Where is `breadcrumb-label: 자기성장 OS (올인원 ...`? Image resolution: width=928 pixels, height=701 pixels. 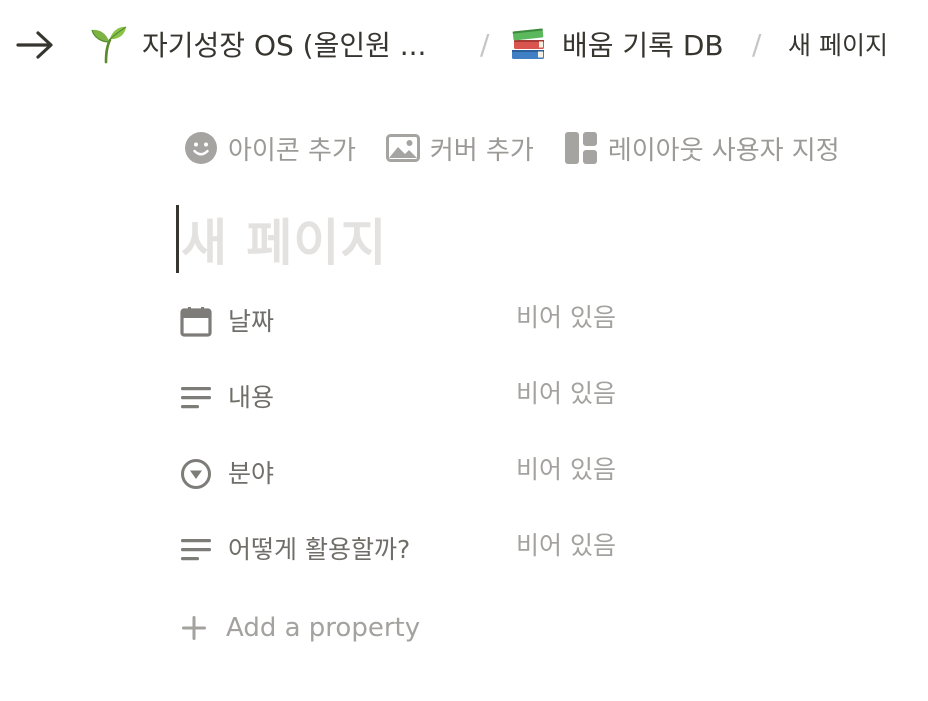 breadcrumb-label: 자기성장 OS (올인원 ... is located at coordinates (284, 45).